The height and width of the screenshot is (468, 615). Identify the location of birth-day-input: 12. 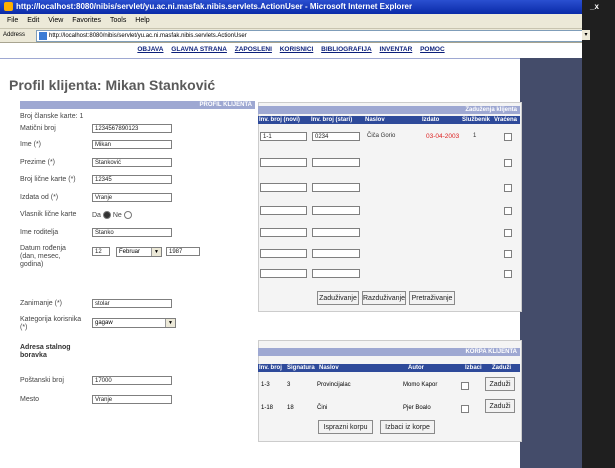
(101, 251).